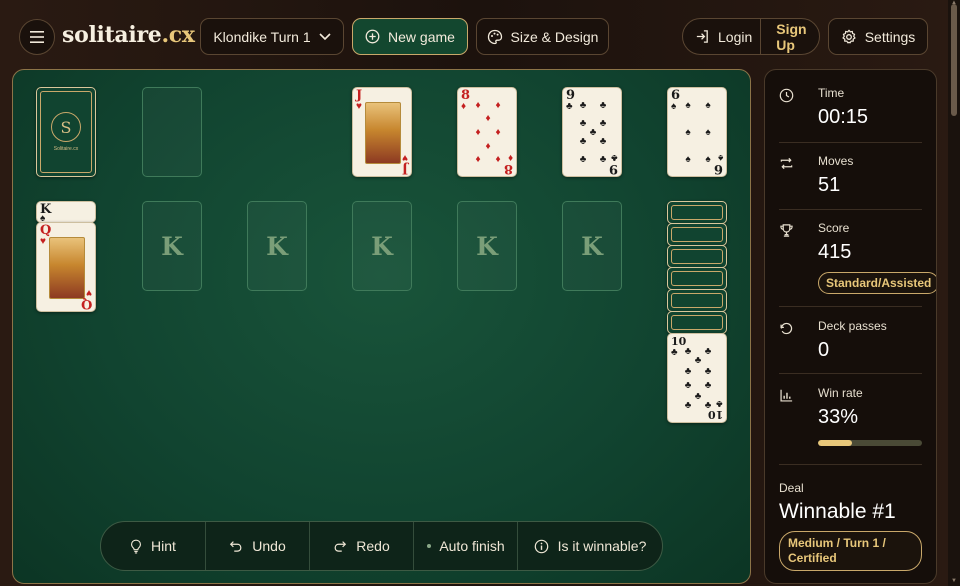 This screenshot has width=960, height=586. I want to click on deal-value: Winnable #1, so click(837, 511).